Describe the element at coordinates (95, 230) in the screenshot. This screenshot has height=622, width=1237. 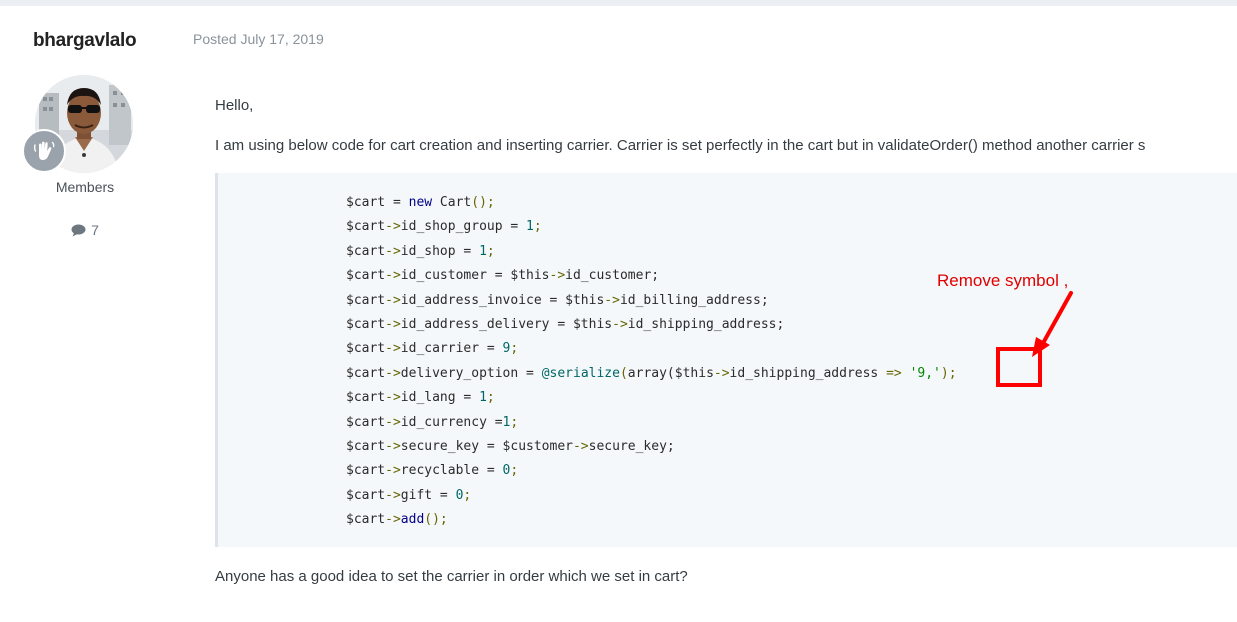
I see `post-count-value: 7` at that location.